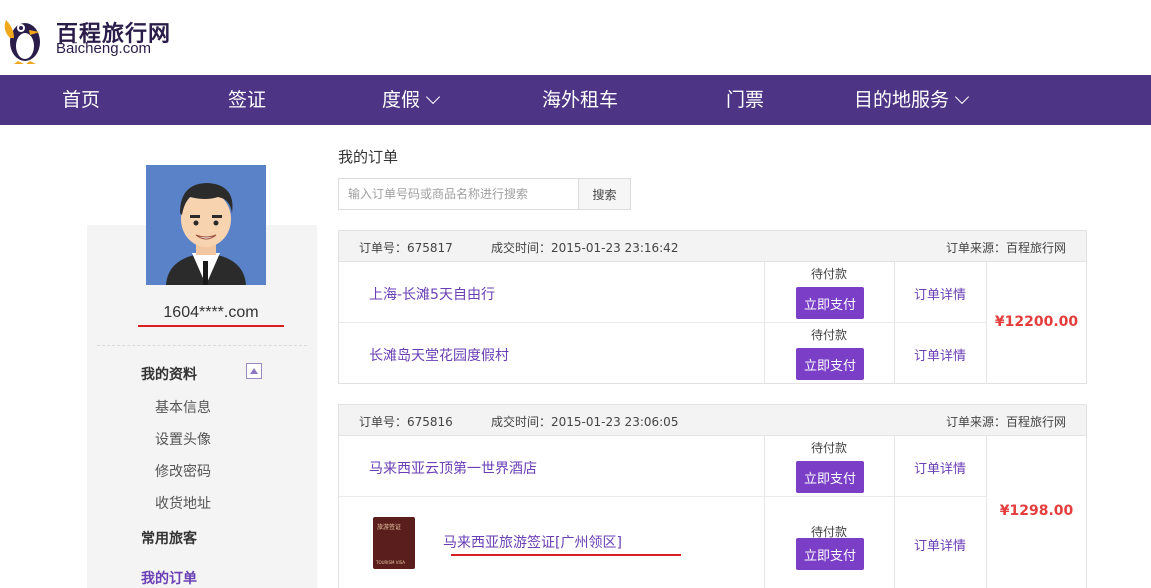  What do you see at coordinates (211, 312) in the screenshot?
I see `username: 1604****.com` at bounding box center [211, 312].